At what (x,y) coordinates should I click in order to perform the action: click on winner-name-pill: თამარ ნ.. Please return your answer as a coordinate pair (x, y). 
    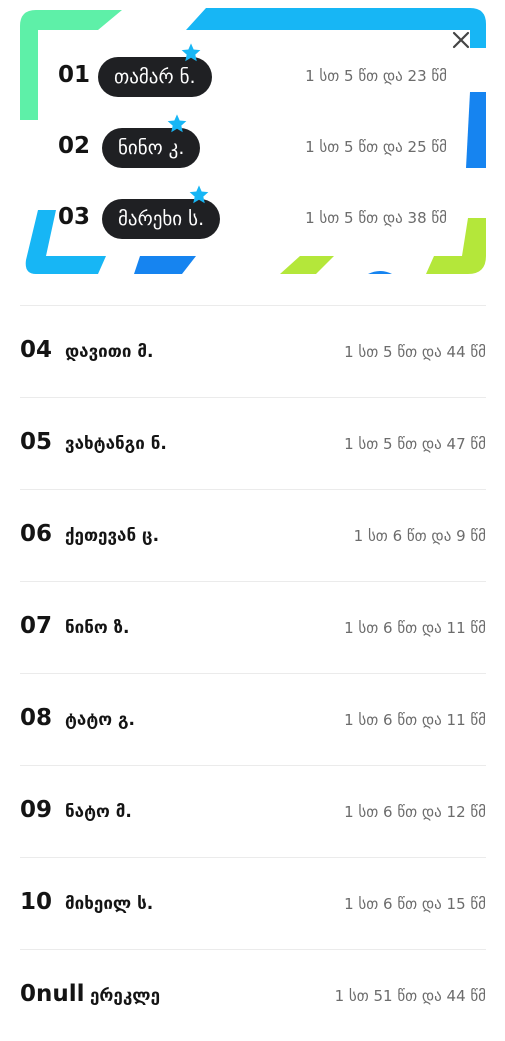
    Looking at the image, I should click on (155, 70).